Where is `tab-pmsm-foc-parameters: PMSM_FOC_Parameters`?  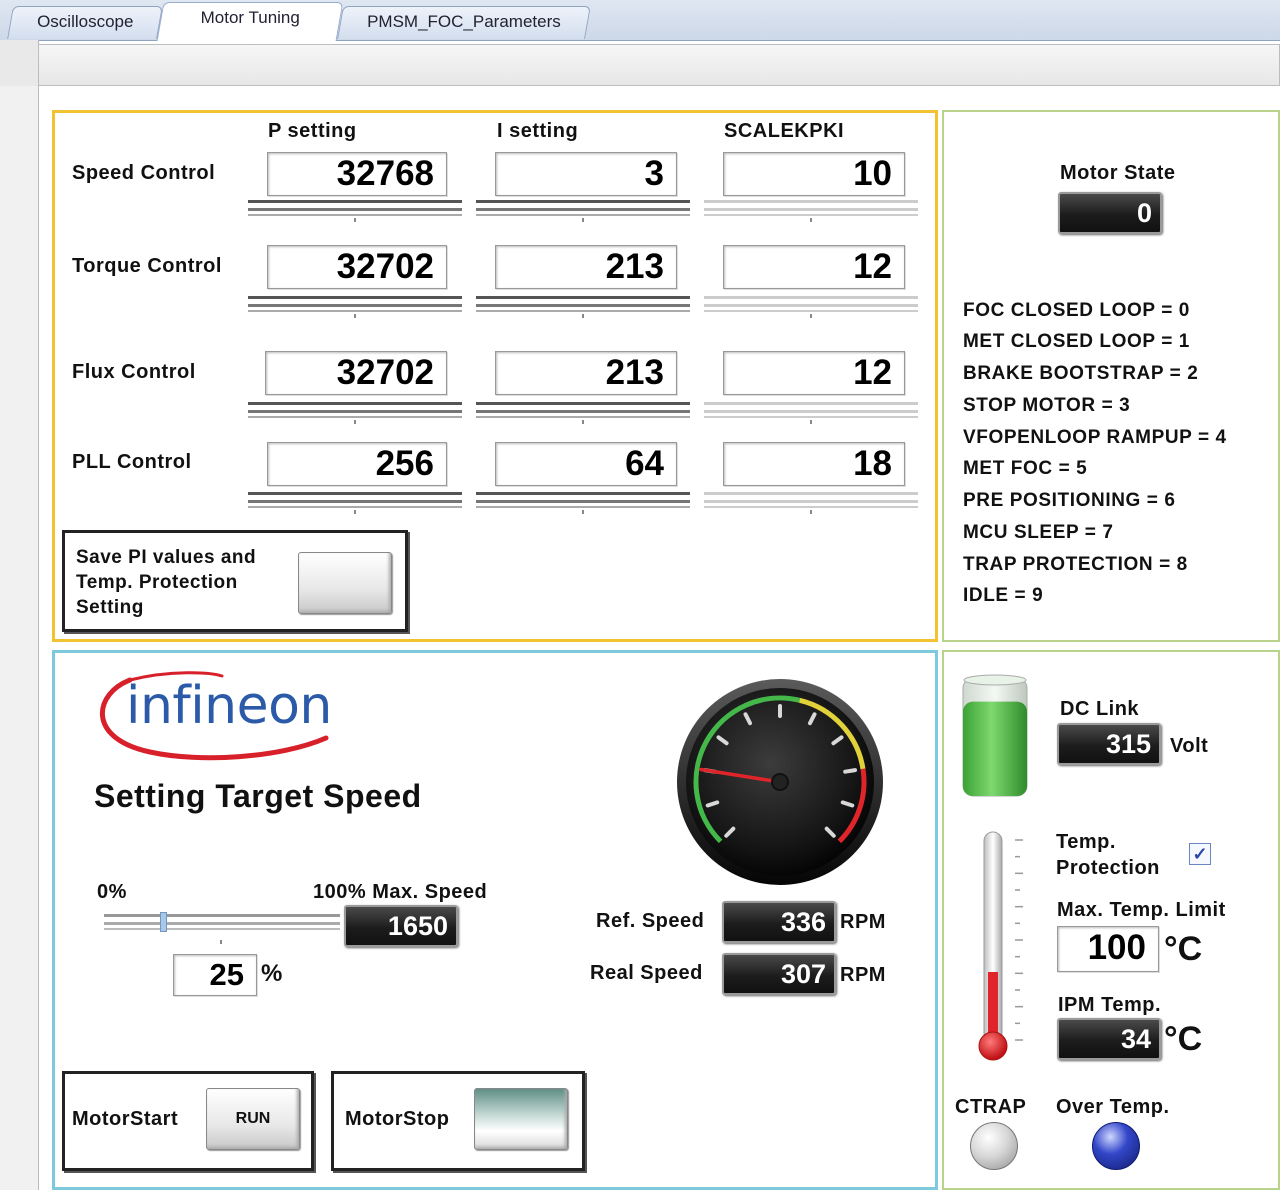
tab-pmsm-foc-parameters: PMSM_FOC_Parameters is located at coordinates (464, 22).